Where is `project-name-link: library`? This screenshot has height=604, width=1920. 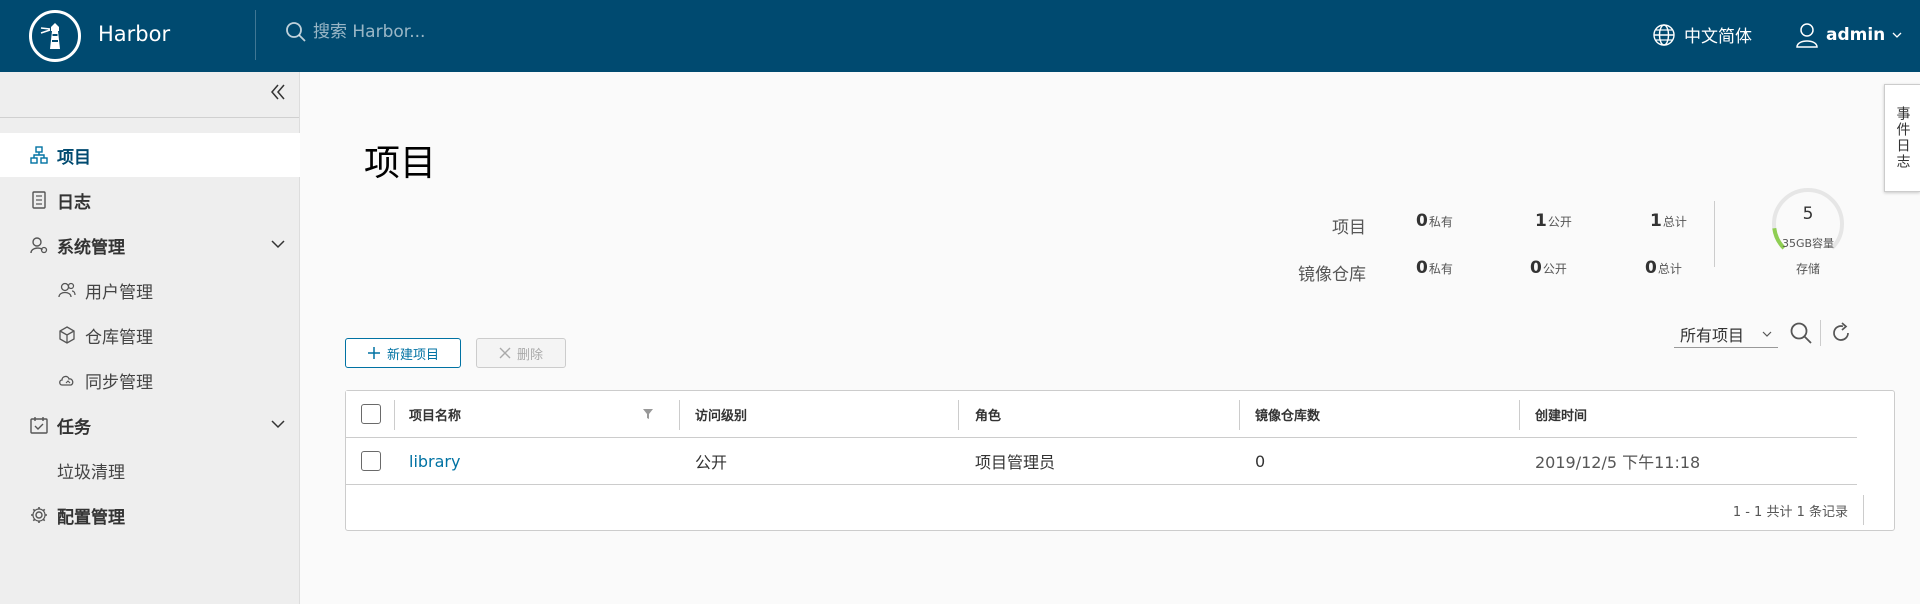
project-name-link: library is located at coordinates (434, 461).